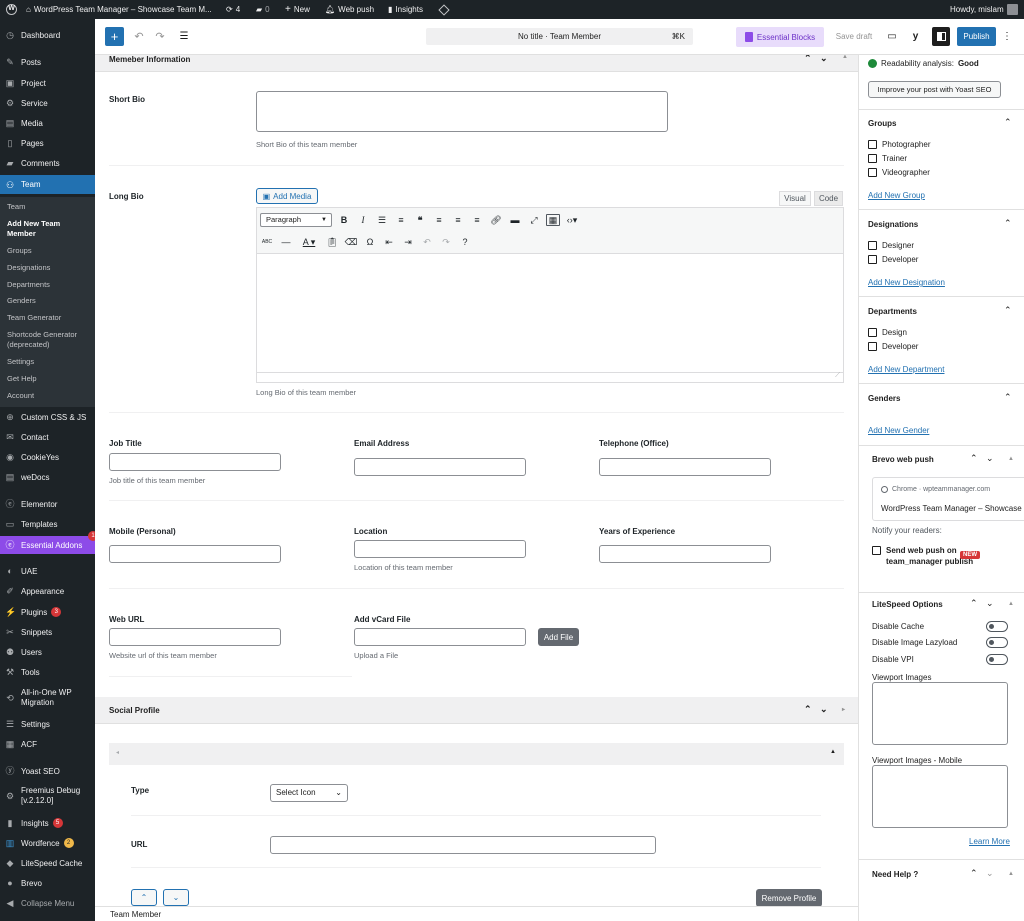 The width and height of the screenshot is (1024, 921). Describe the element at coordinates (893, 224) in the screenshot. I see `designations-title: Designations` at that location.